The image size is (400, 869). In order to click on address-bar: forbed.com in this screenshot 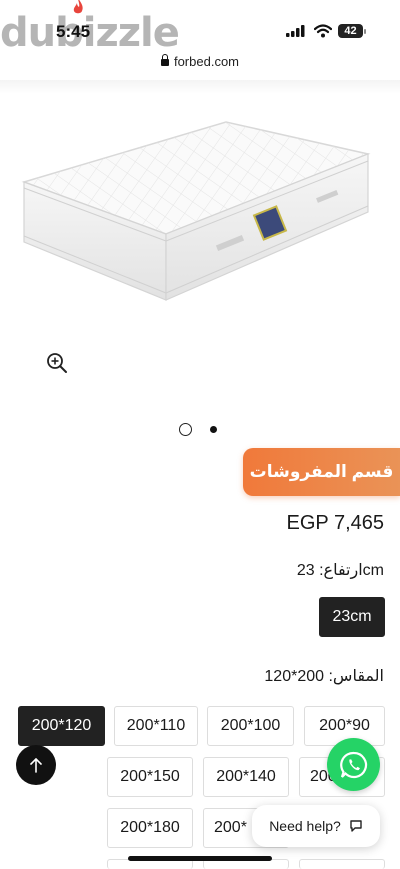, I will do `click(200, 61)`.